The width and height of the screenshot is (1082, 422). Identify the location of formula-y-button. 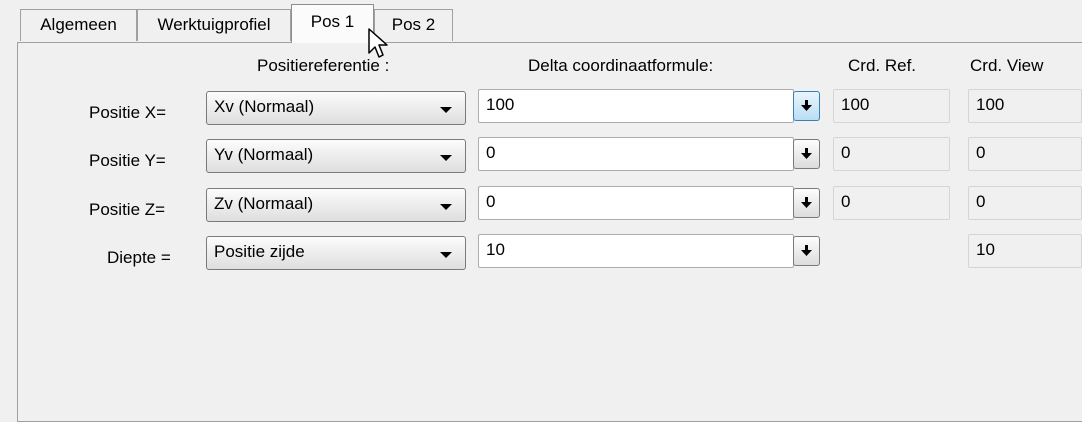
(806, 154).